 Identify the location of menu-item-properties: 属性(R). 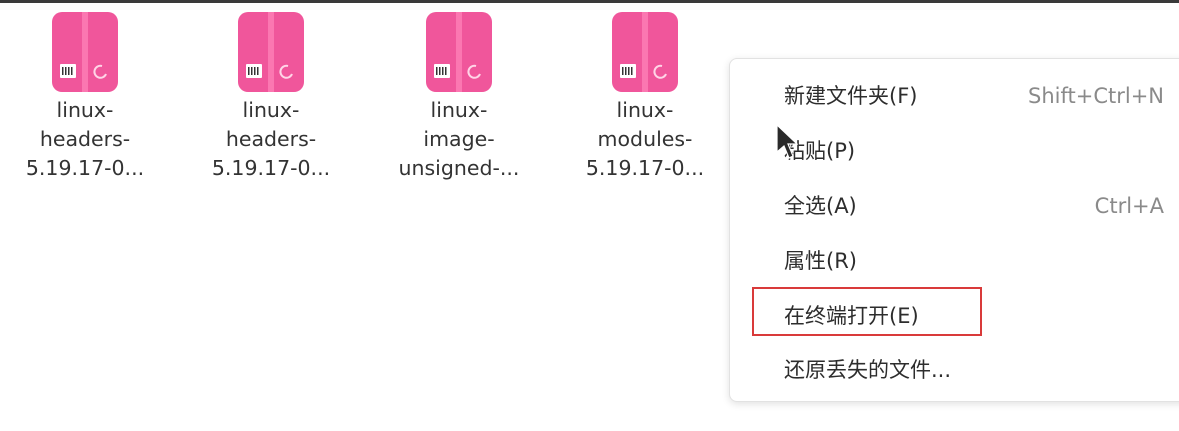
(981, 261).